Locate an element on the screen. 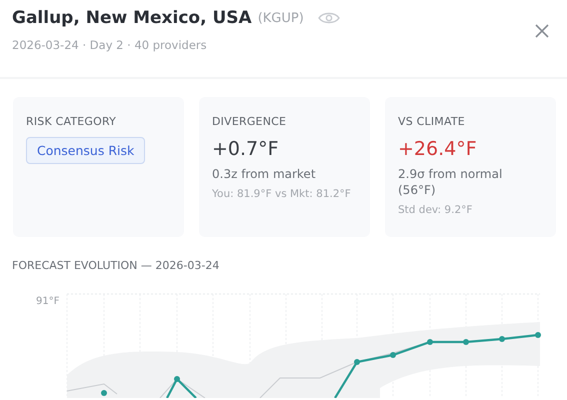  station-code: (KGUP) is located at coordinates (281, 18).